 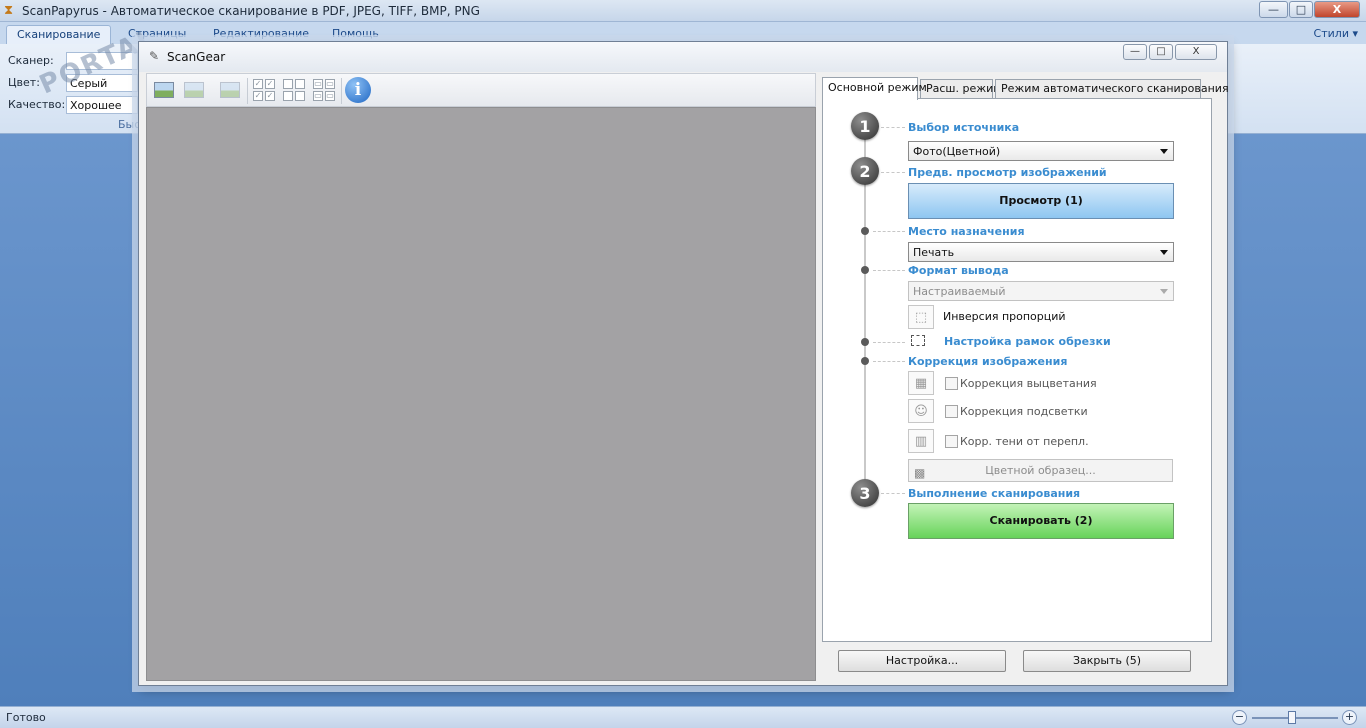 I want to click on styles-label: Стили, so click(x=1331, y=33).